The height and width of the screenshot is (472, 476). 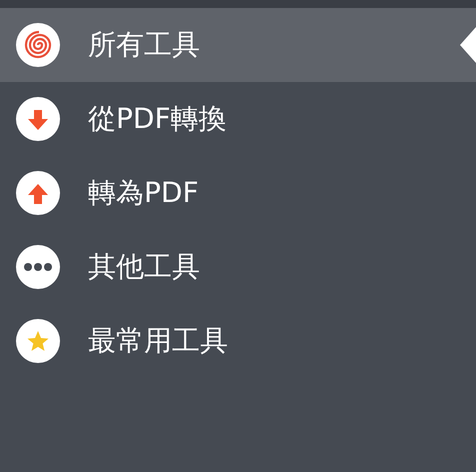 I want to click on more-icon, so click(x=38, y=267).